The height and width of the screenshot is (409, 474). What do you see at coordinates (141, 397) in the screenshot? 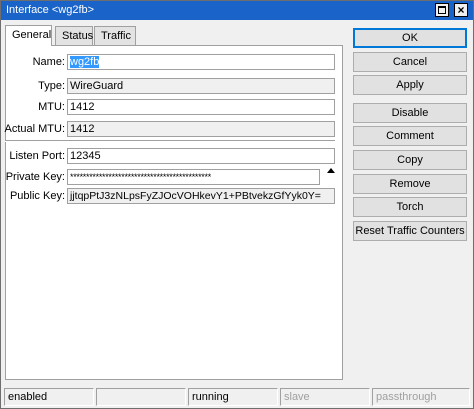
I see `status-empty` at bounding box center [141, 397].